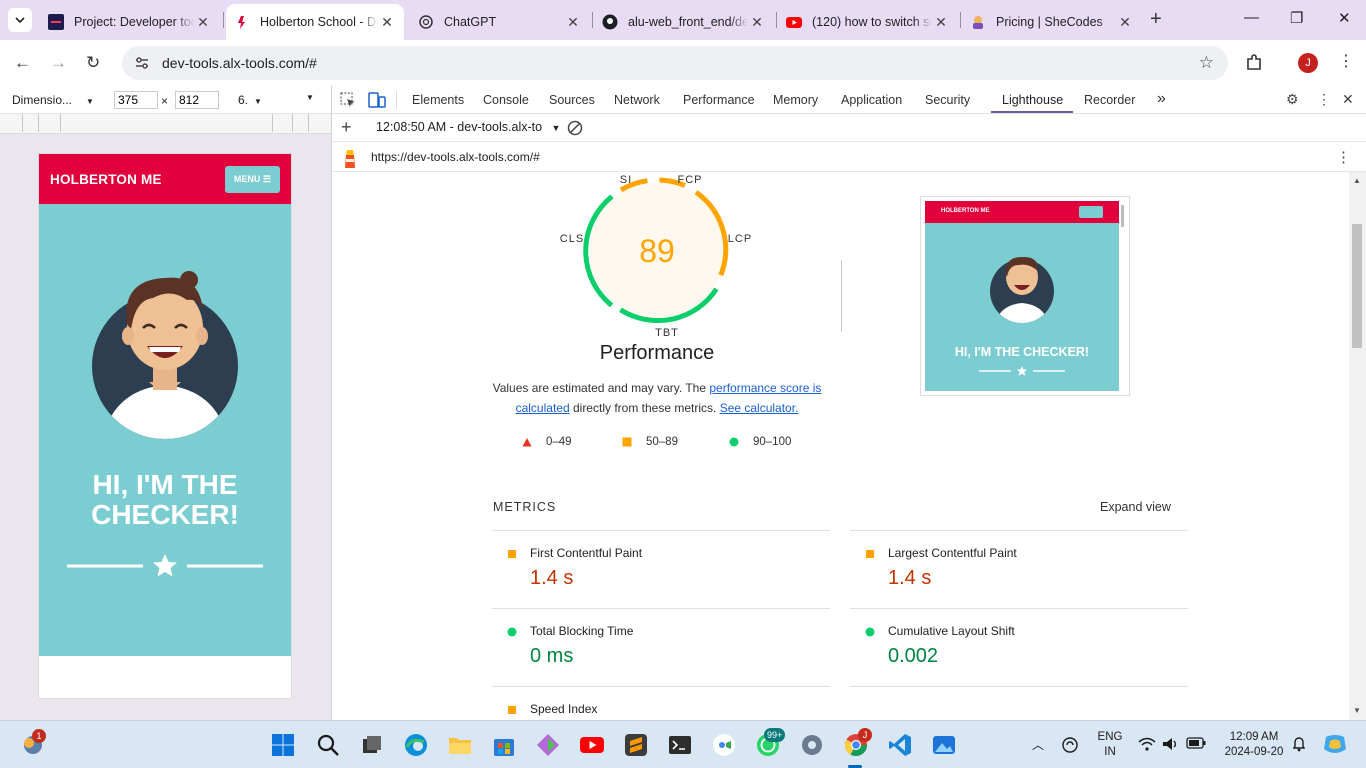  Describe the element at coordinates (1109, 100) in the screenshot. I see `devtools-tab-recorder: Recorder` at that location.